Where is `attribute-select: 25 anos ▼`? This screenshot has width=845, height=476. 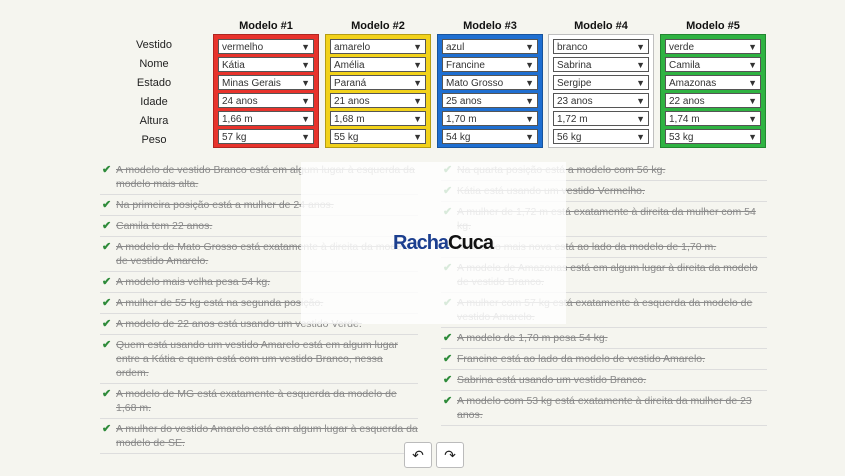
attribute-select: 25 anos ▼ is located at coordinates (490, 100).